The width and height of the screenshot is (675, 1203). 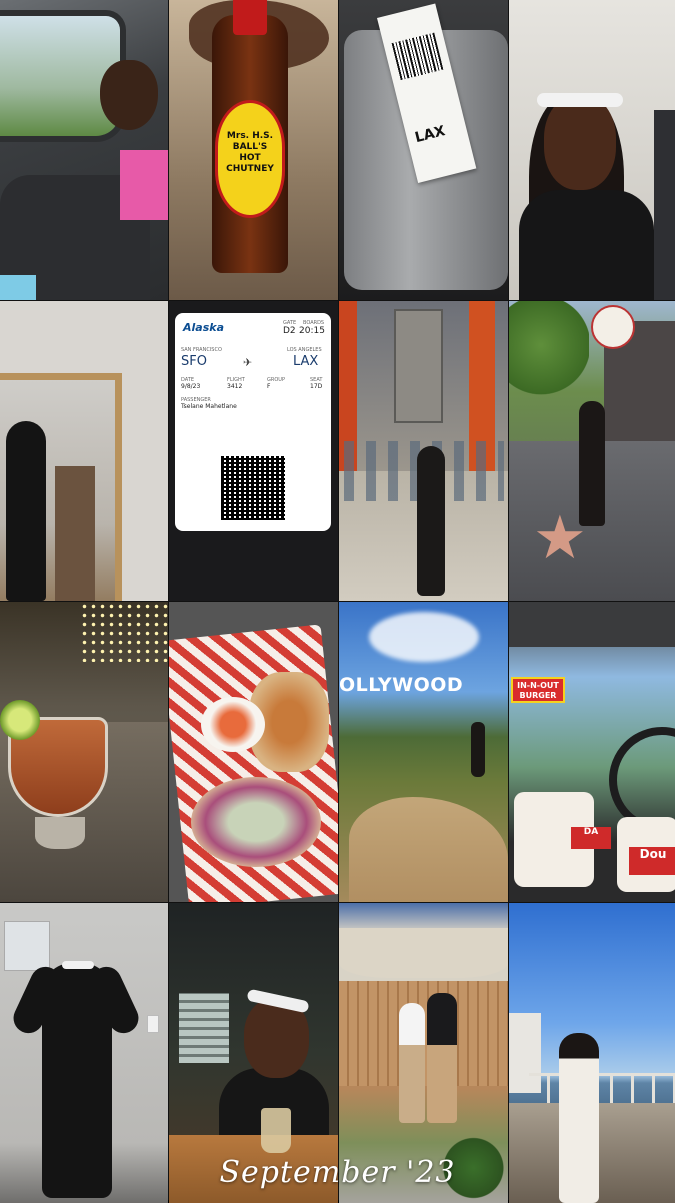 I want to click on person-head, so click(x=129, y=95).